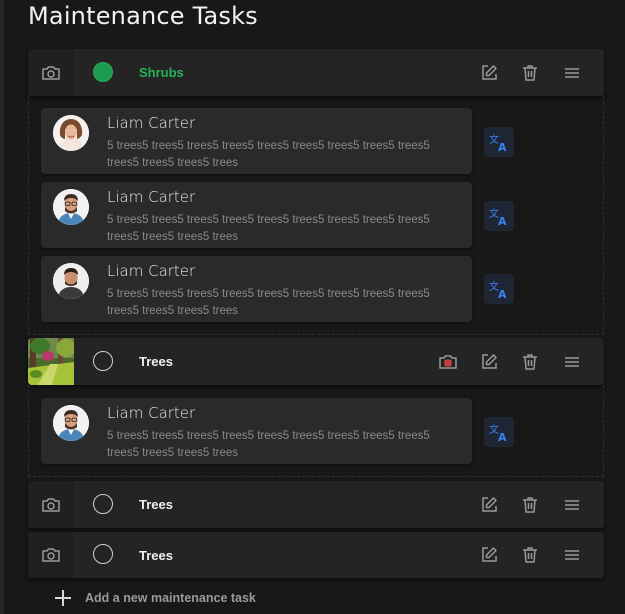 The width and height of the screenshot is (625, 614). What do you see at coordinates (170, 598) in the screenshot?
I see `add-task-label: Add a new maintenance task` at bounding box center [170, 598].